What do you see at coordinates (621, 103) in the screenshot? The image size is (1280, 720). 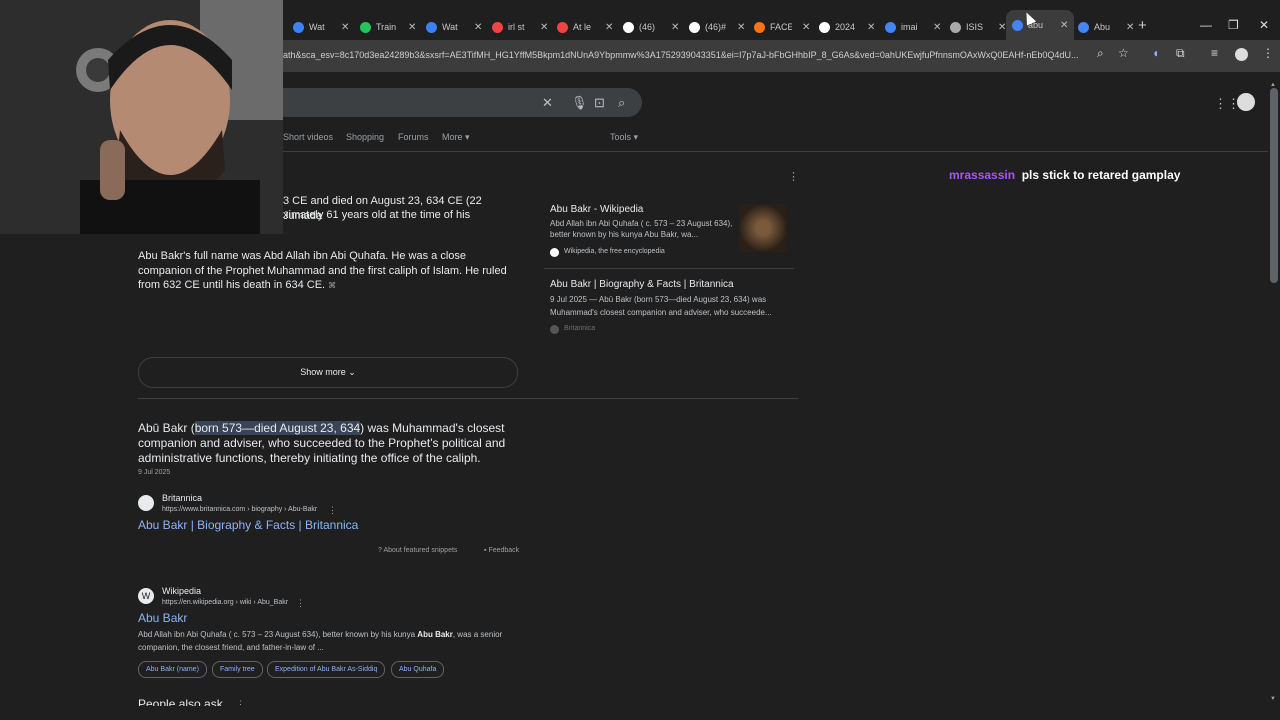 I see `search-icon: ⌕` at bounding box center [621, 103].